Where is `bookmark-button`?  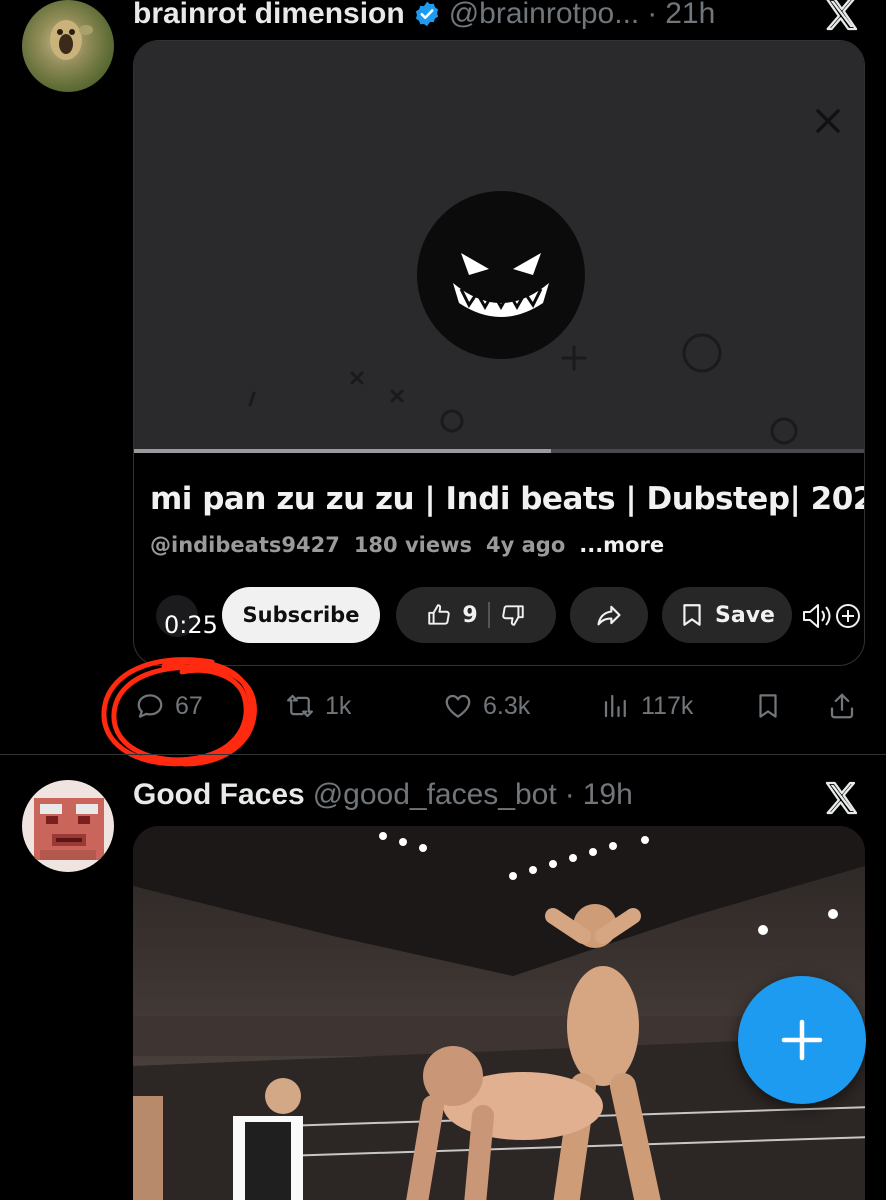
bookmark-button is located at coordinates (768, 706).